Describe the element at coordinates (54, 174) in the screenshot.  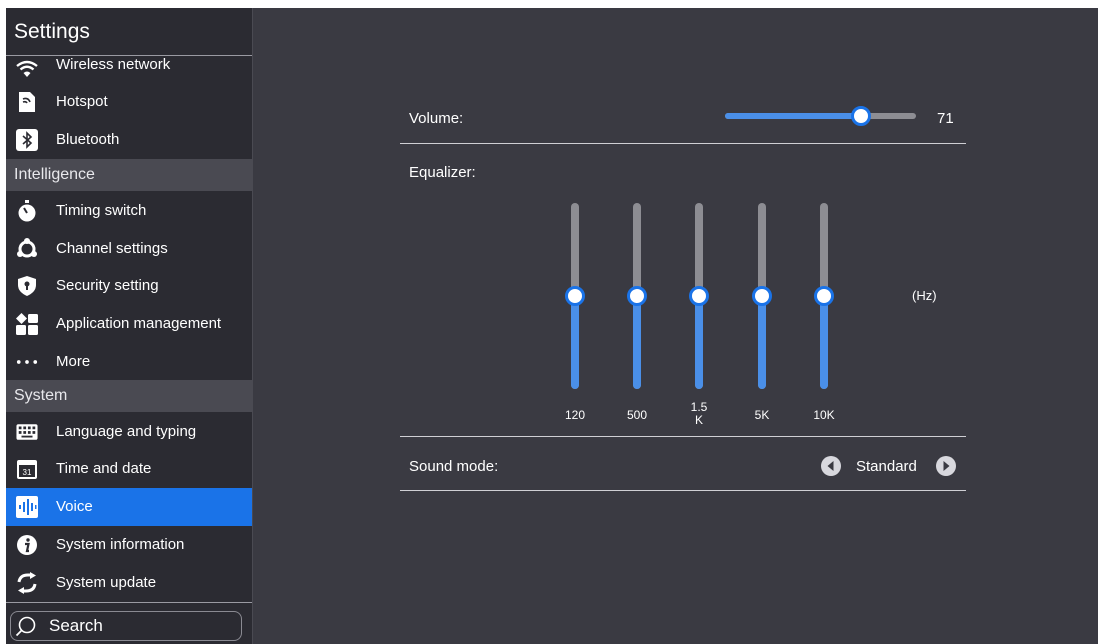
I see `section-label: Intelligence` at that location.